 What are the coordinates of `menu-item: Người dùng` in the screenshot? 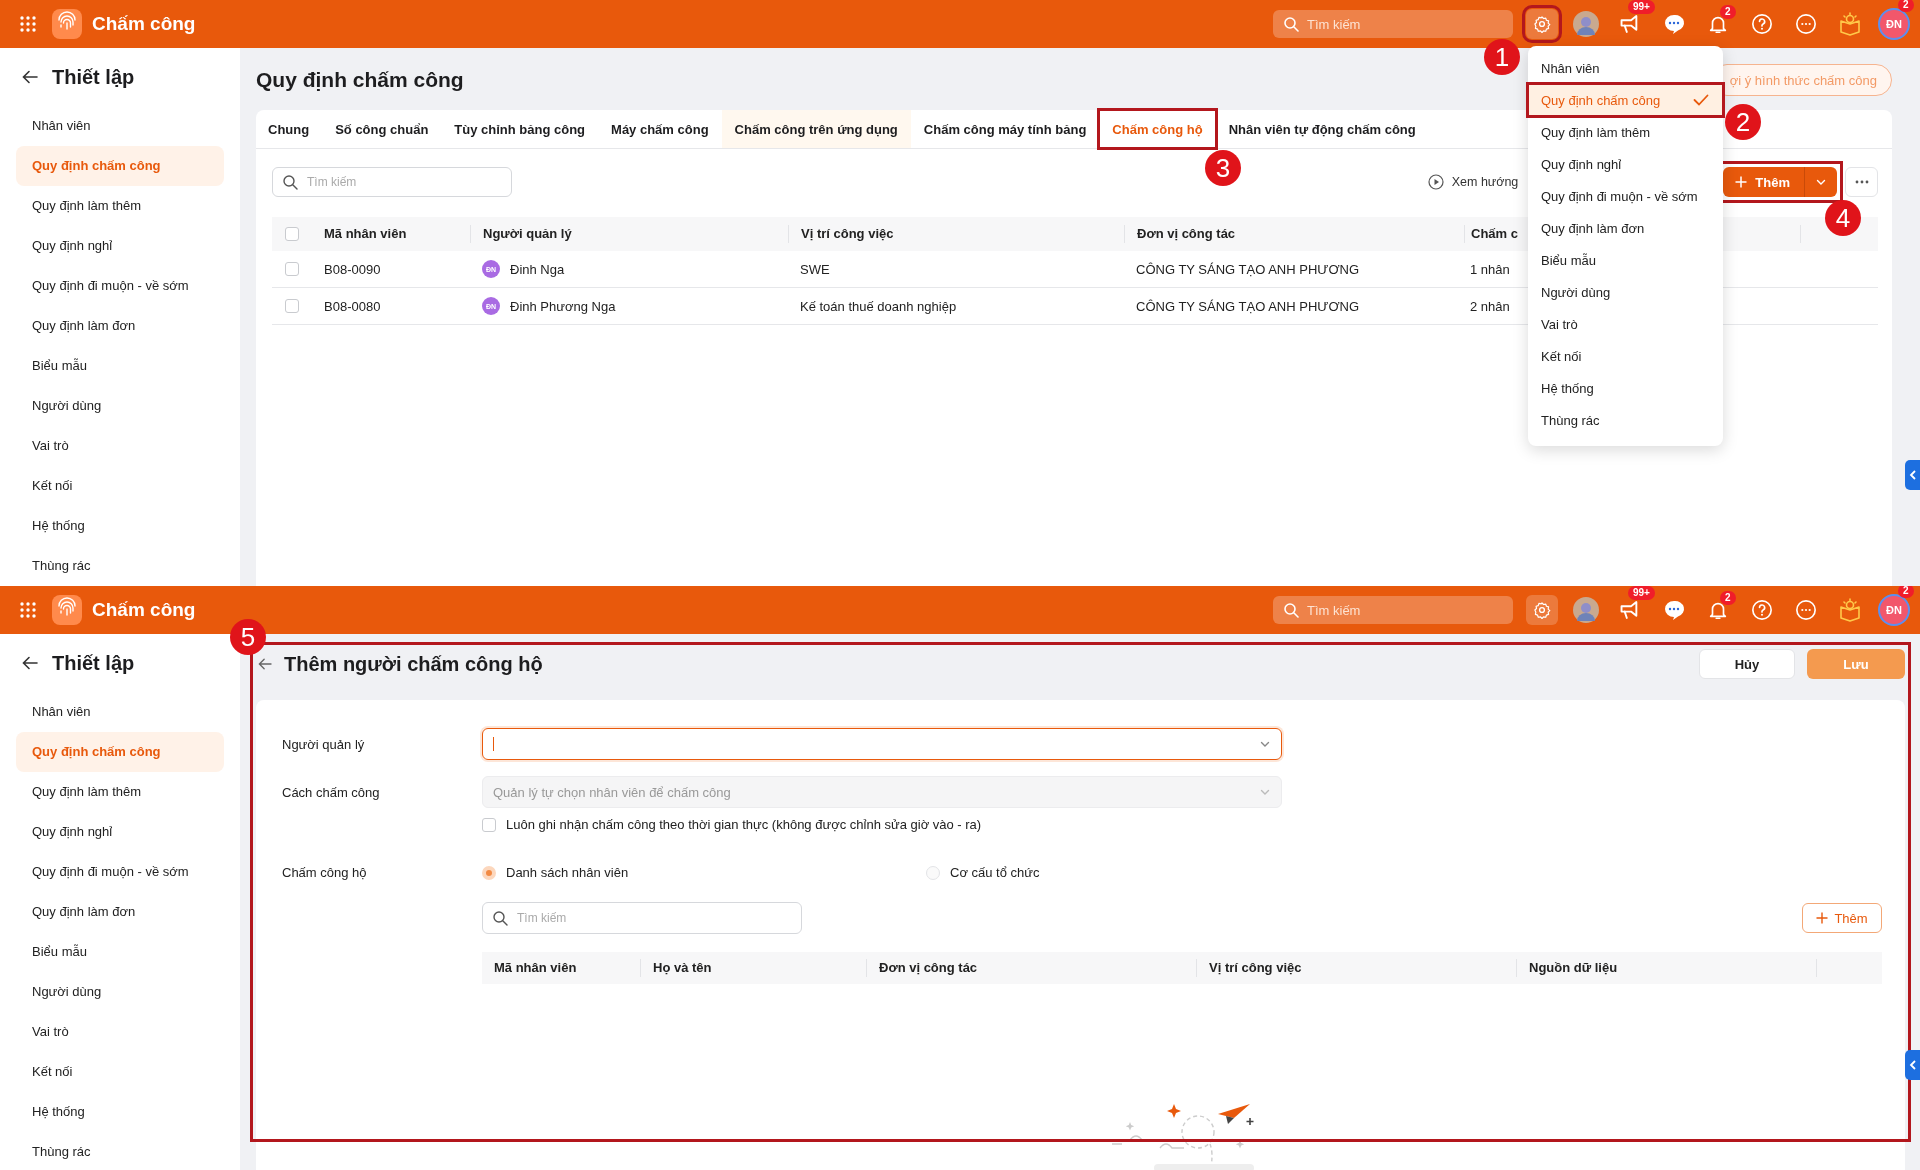 It's located at (1625, 292).